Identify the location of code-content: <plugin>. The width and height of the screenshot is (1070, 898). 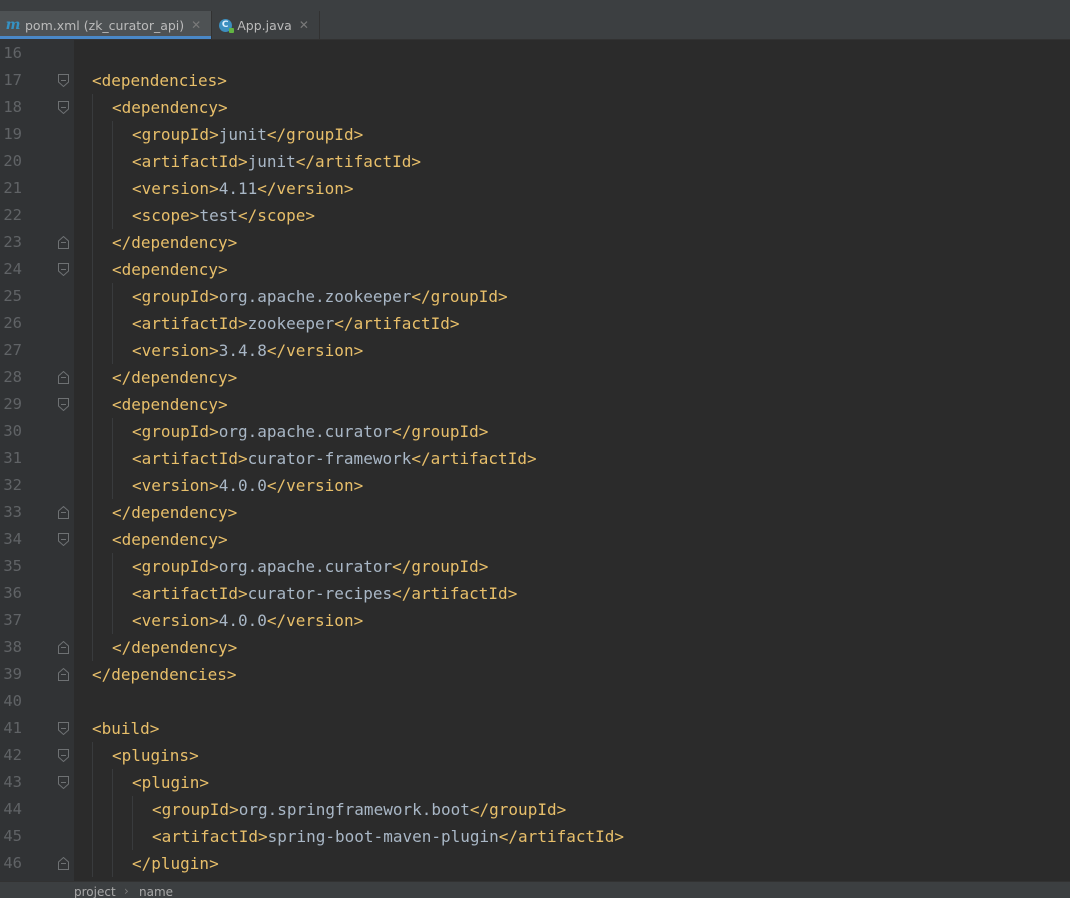
(170, 782).